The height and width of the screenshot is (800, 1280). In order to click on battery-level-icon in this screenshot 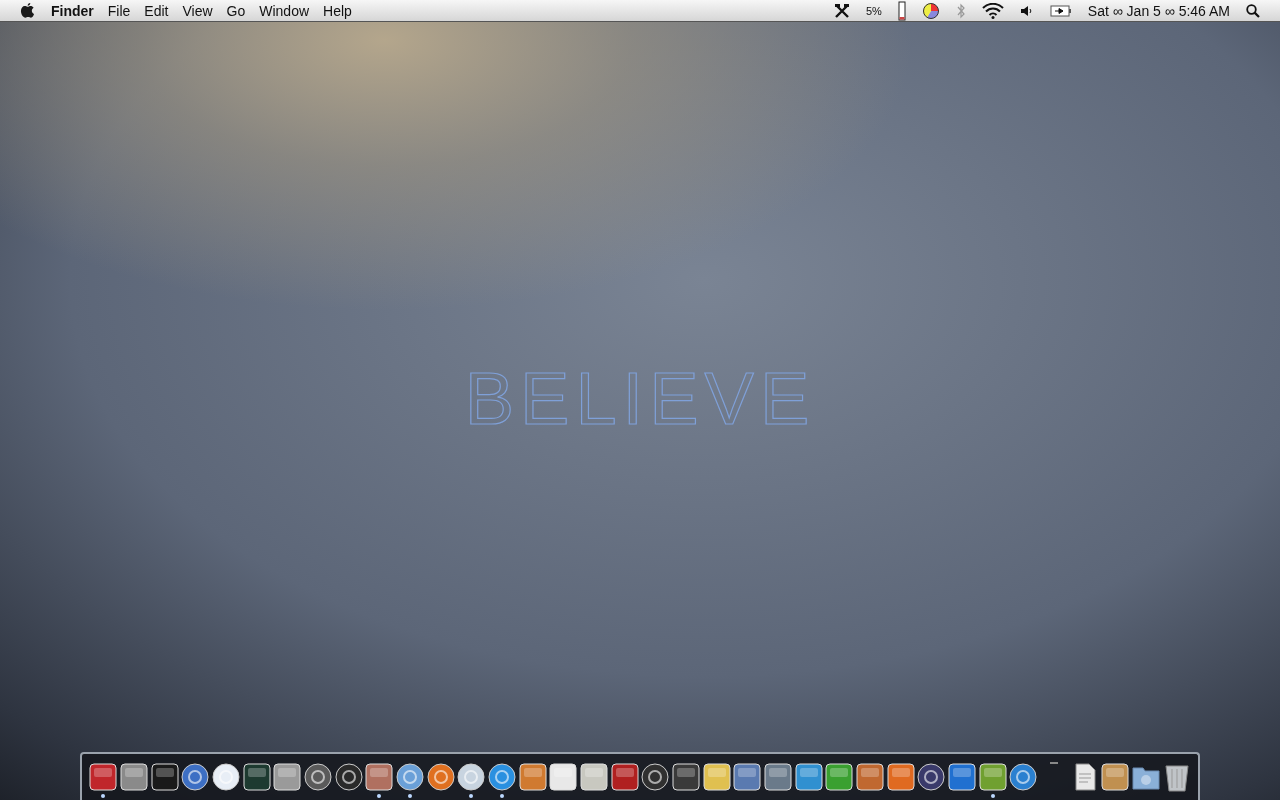, I will do `click(901, 10)`.